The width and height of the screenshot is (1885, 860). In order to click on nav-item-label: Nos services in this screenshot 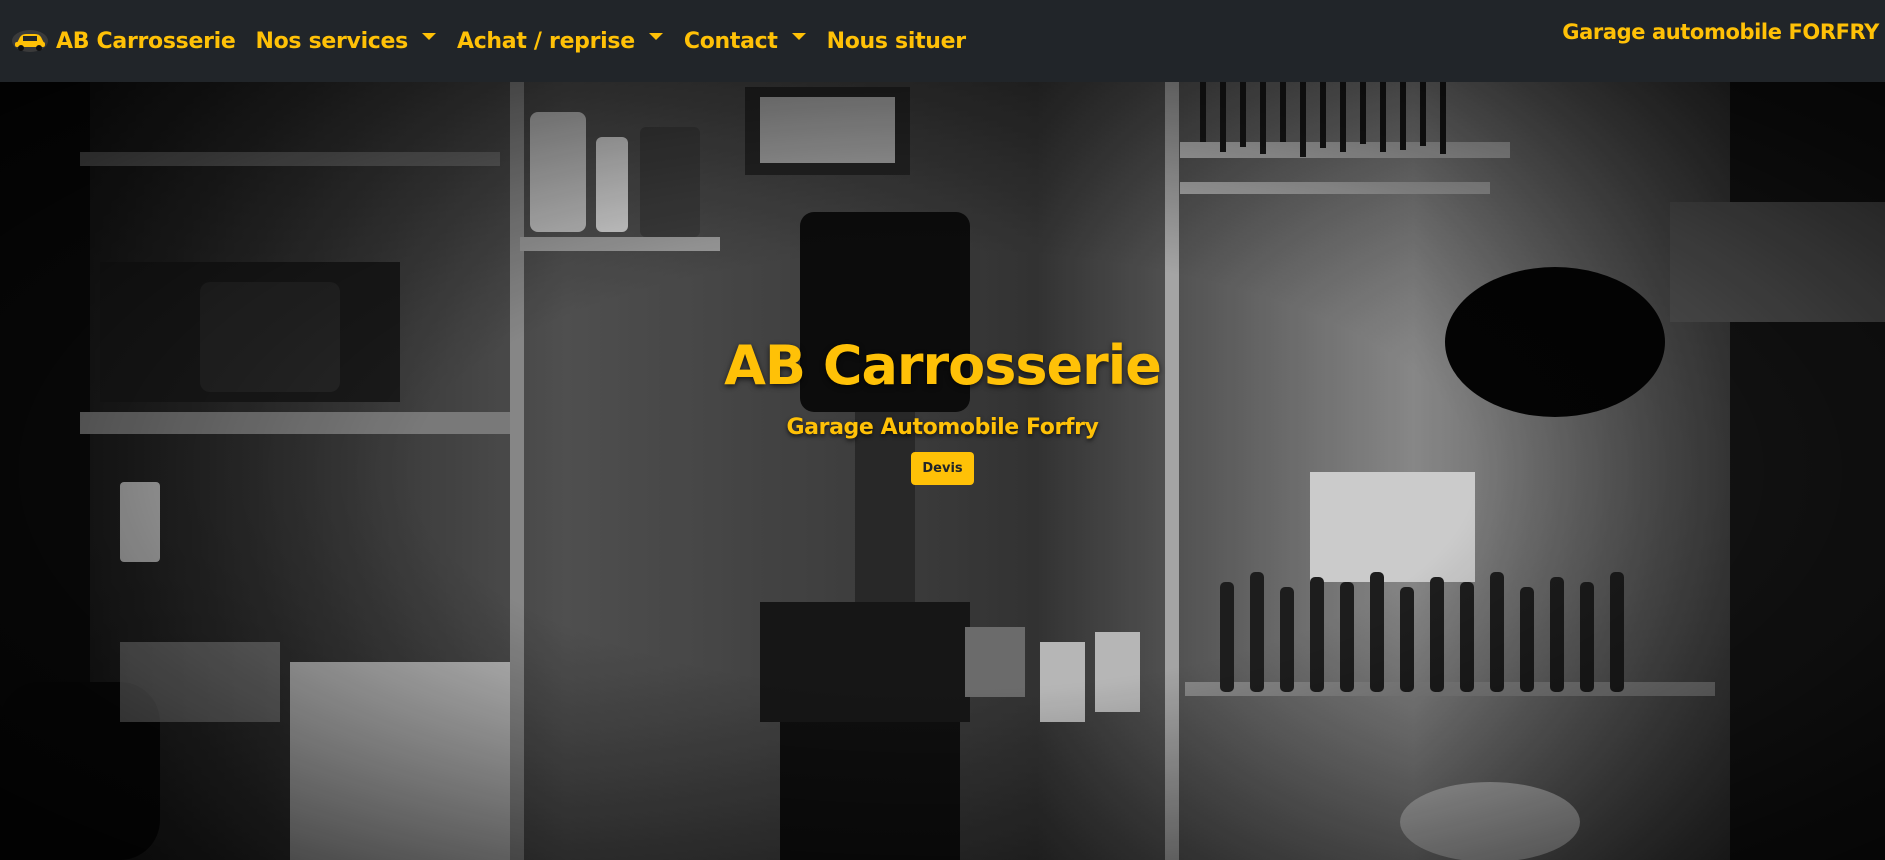, I will do `click(331, 41)`.